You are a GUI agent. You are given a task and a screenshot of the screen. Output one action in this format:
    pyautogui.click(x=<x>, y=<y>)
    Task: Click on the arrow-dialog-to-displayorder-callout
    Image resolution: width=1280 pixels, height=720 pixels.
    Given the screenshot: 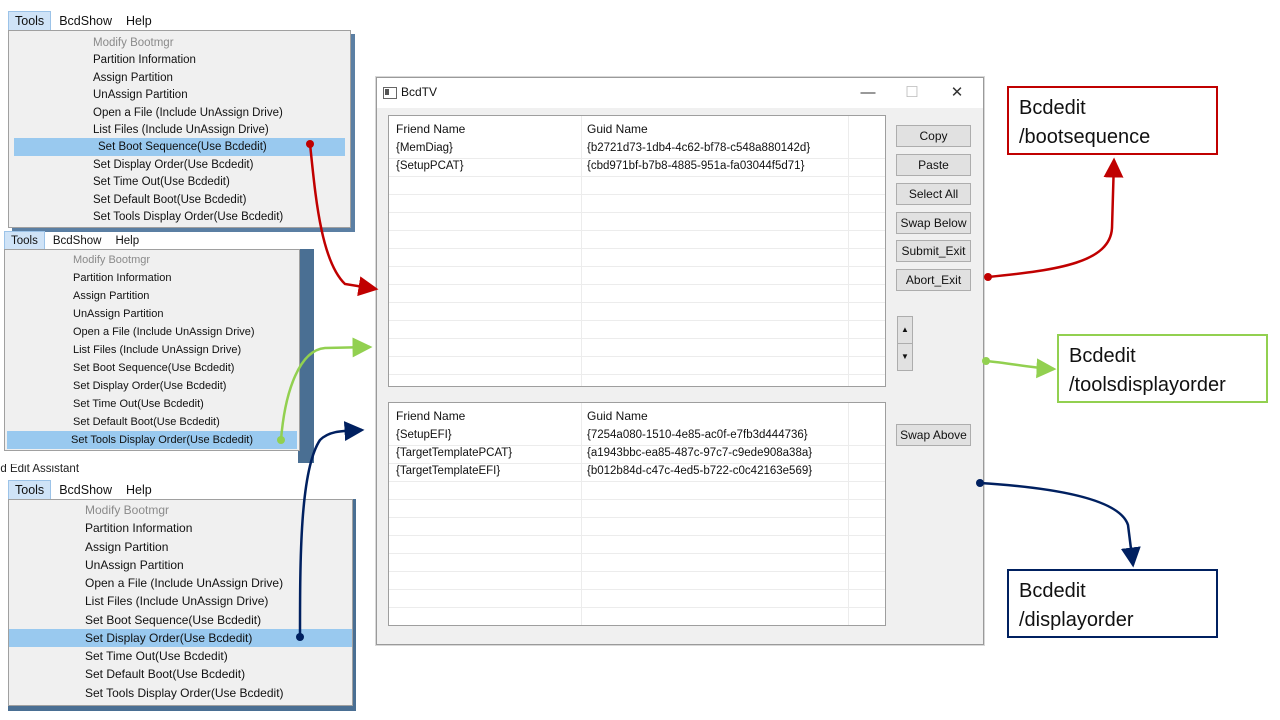 What is the action you would take?
    pyautogui.click(x=1060, y=524)
    